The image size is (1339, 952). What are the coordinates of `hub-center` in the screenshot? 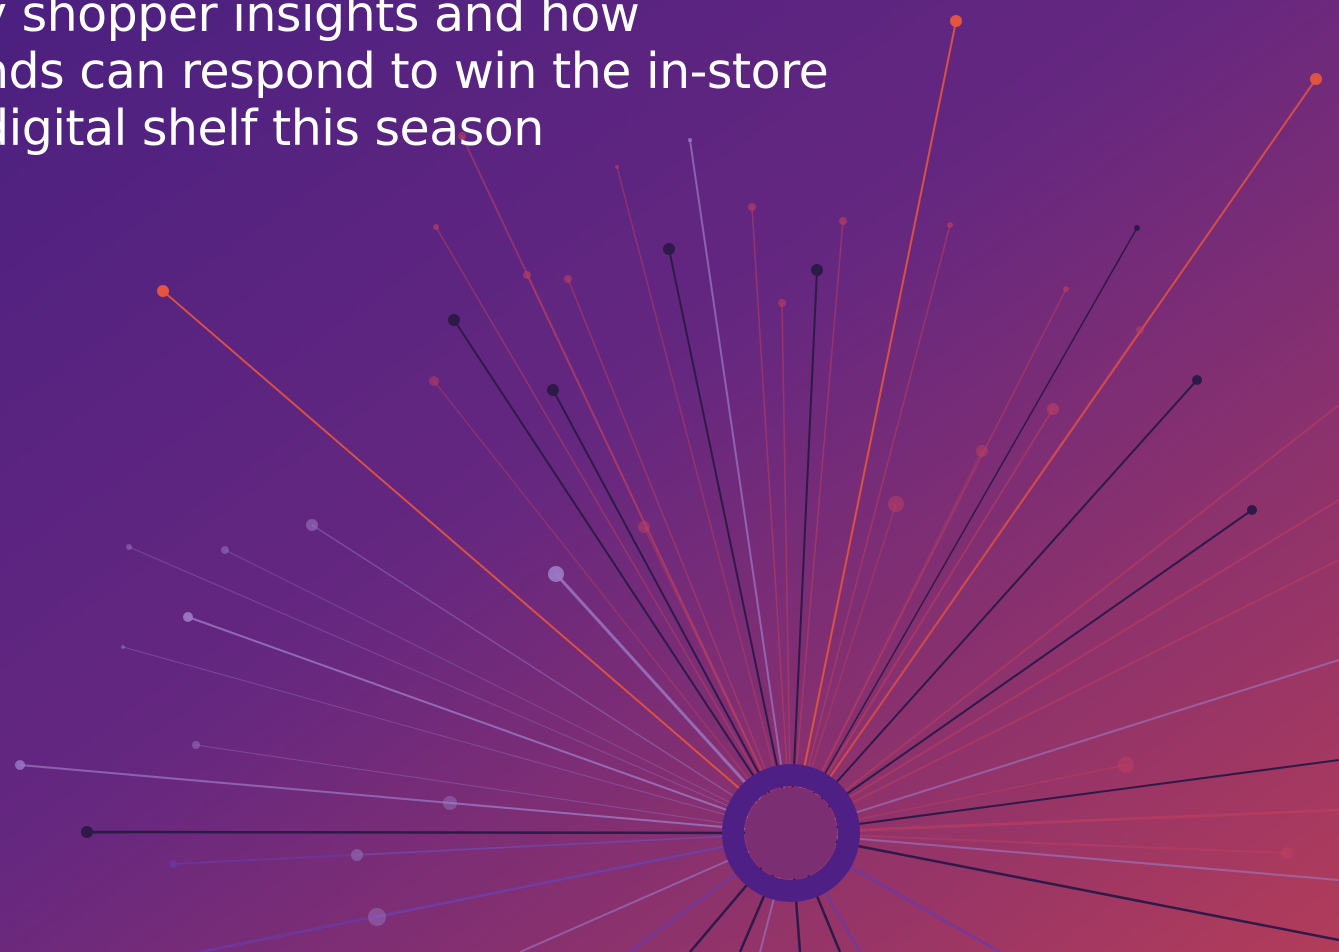 It's located at (791, 833).